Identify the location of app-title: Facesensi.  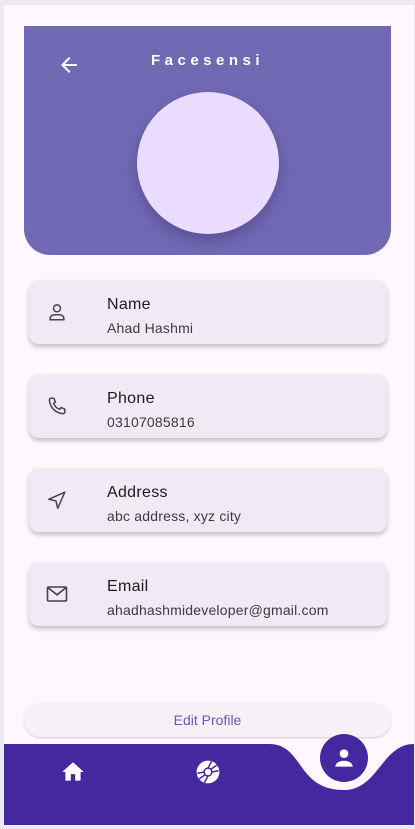
(207, 60).